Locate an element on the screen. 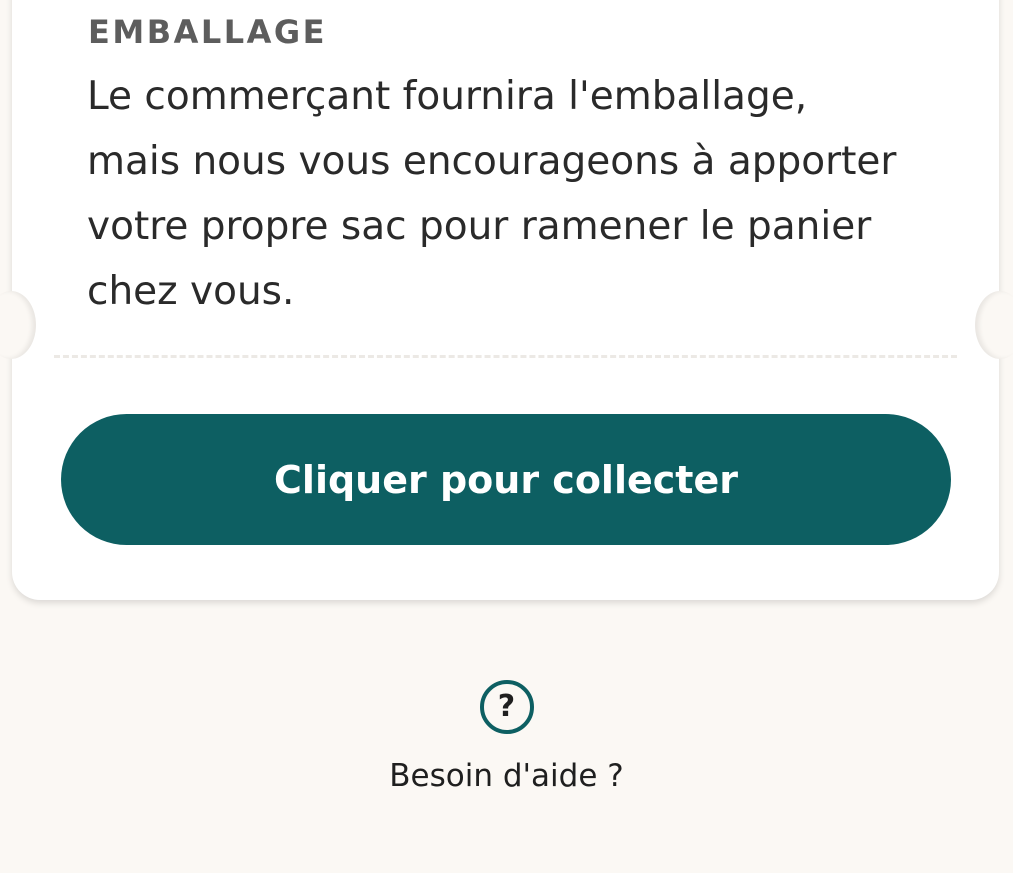  question-circle-icon: ? is located at coordinates (506, 707).